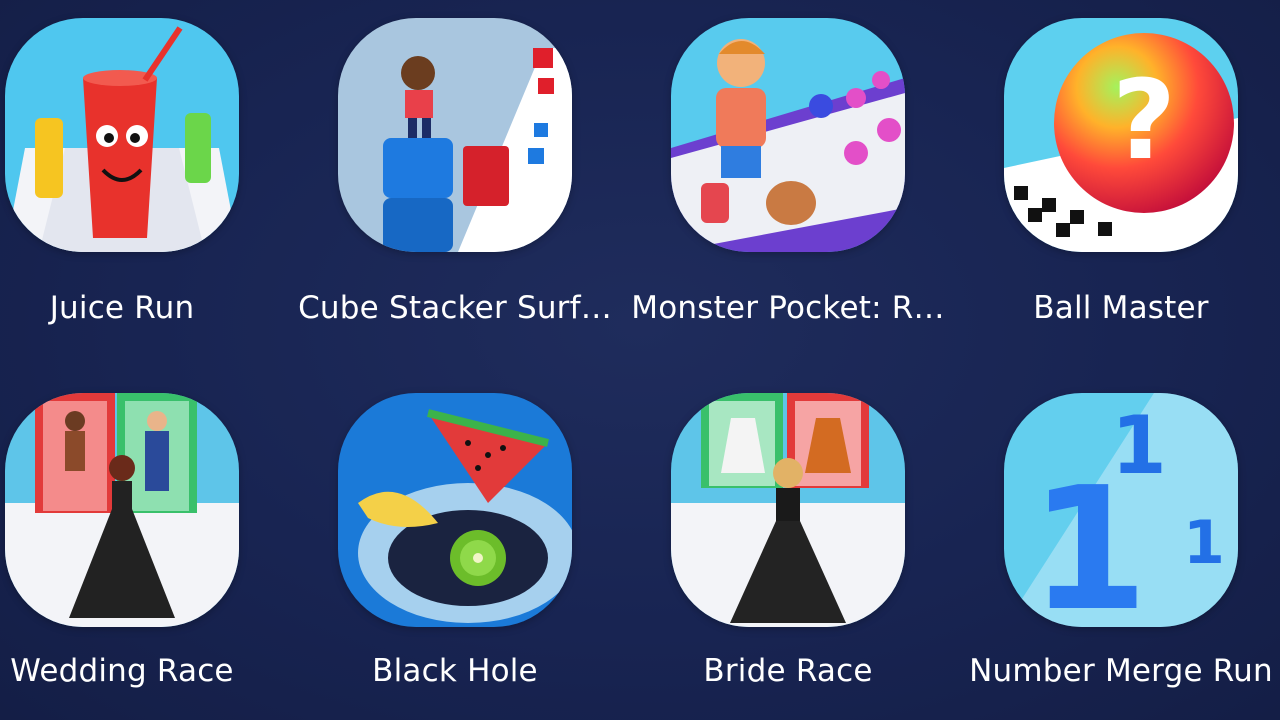 The height and width of the screenshot is (720, 1280). I want to click on rainbow-ball-icon: ?, so click(1121, 135).